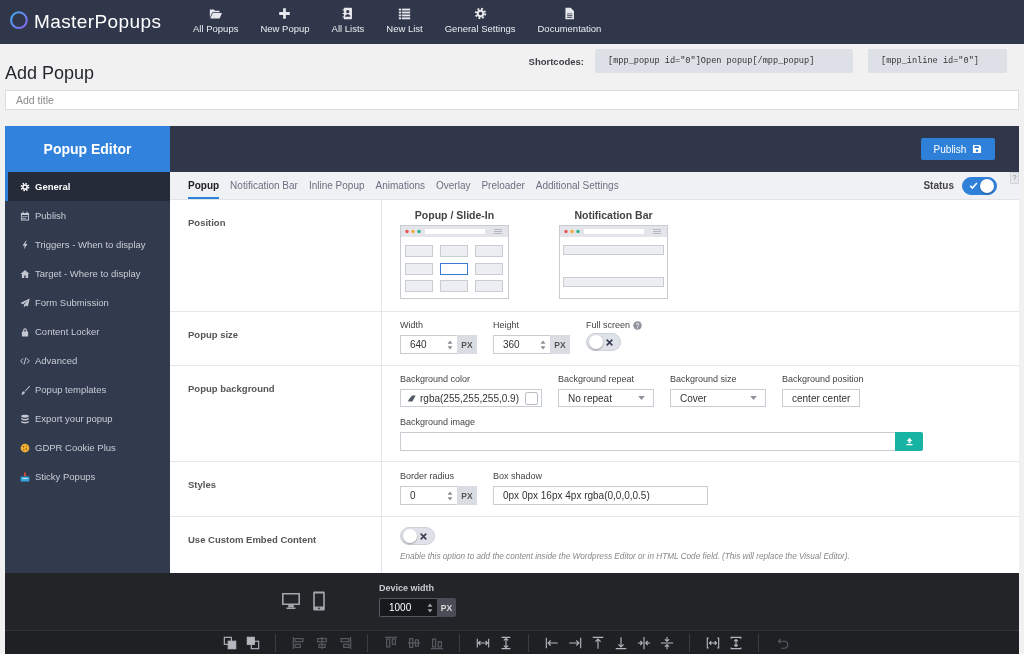 This screenshot has width=1024, height=654. I want to click on number-input: 1000, so click(408, 607).